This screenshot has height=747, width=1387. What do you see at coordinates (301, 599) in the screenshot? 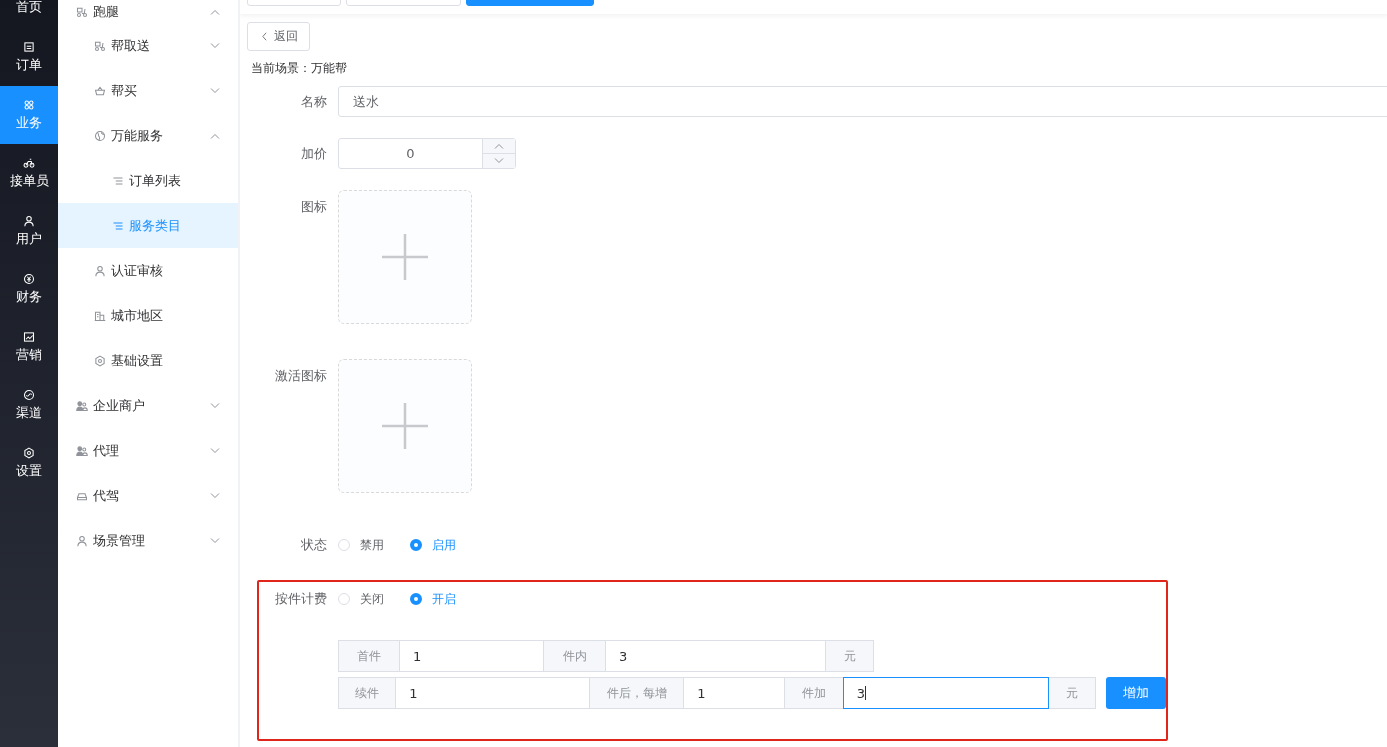
I see `field-label: 按件计费` at bounding box center [301, 599].